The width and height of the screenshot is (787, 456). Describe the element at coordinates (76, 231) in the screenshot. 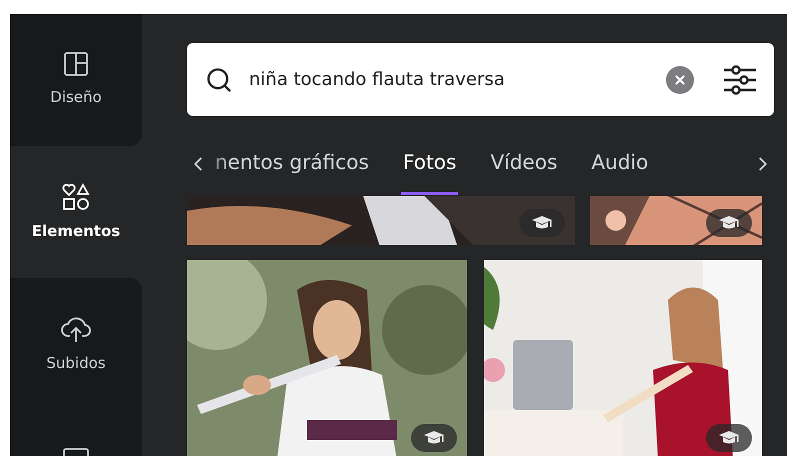

I see `sidebar-label: Elementos` at that location.